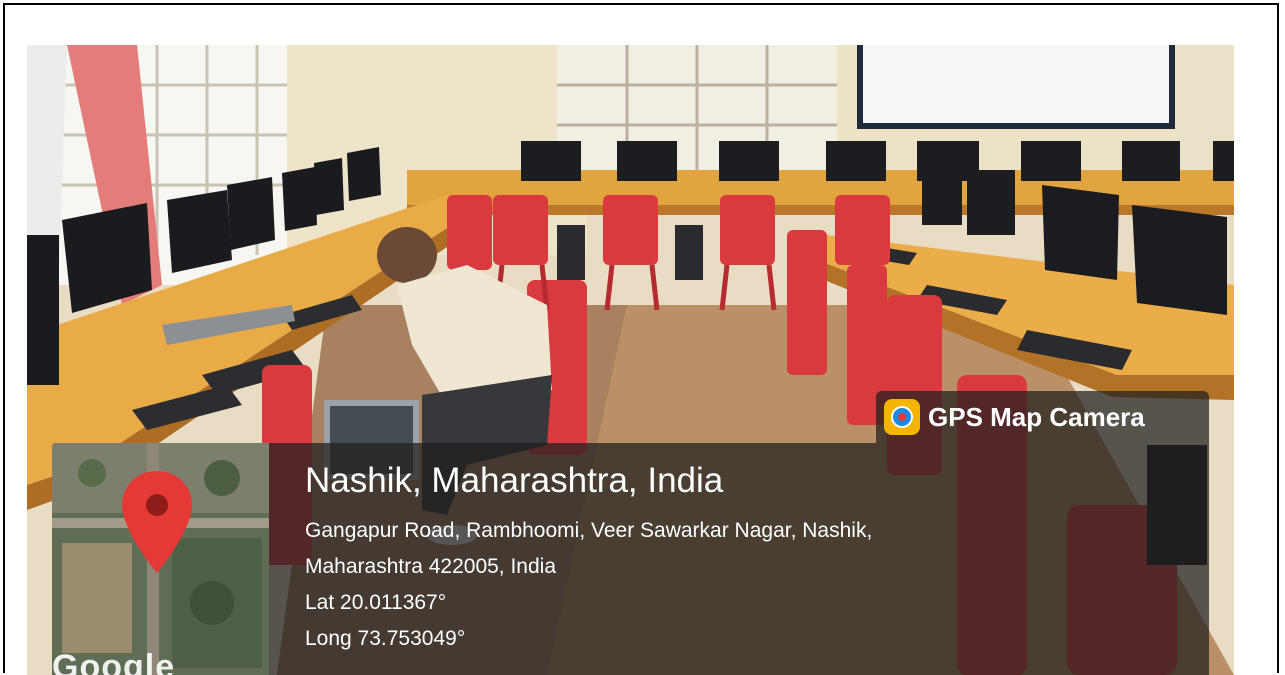 The width and height of the screenshot is (1285, 675). I want to click on gps-map-camera-icon, so click(902, 417).